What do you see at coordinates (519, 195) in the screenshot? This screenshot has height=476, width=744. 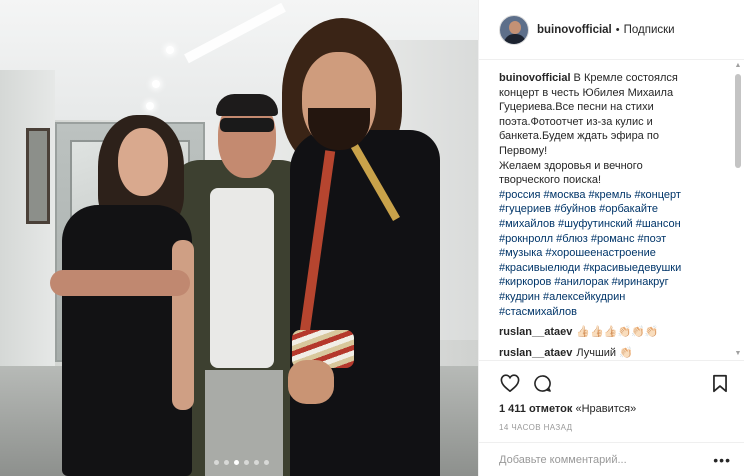 I see `hashtag-link: #россия` at bounding box center [519, 195].